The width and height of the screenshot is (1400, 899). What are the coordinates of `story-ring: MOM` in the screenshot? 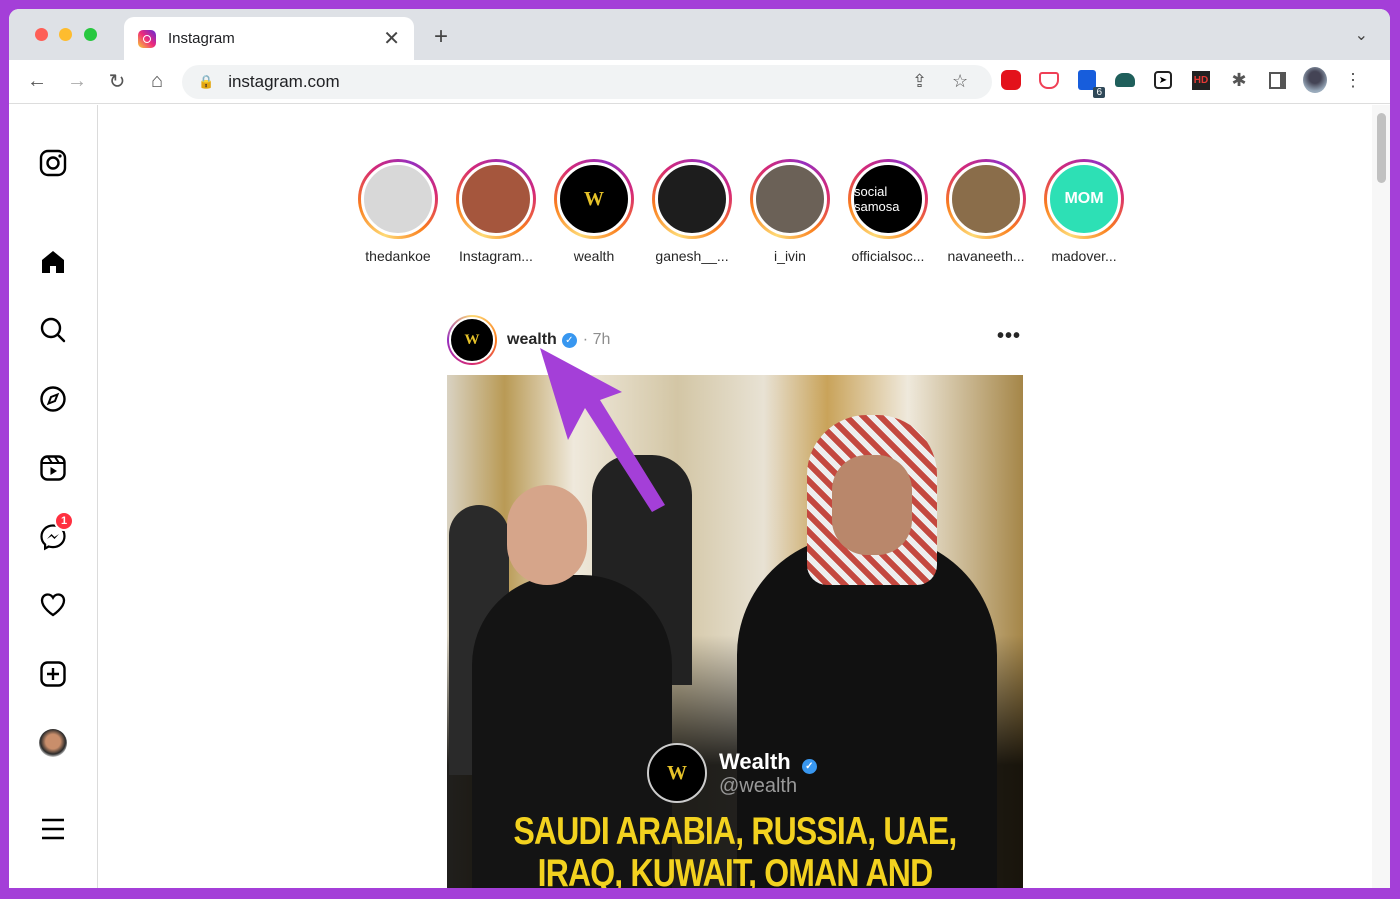 It's located at (1084, 199).